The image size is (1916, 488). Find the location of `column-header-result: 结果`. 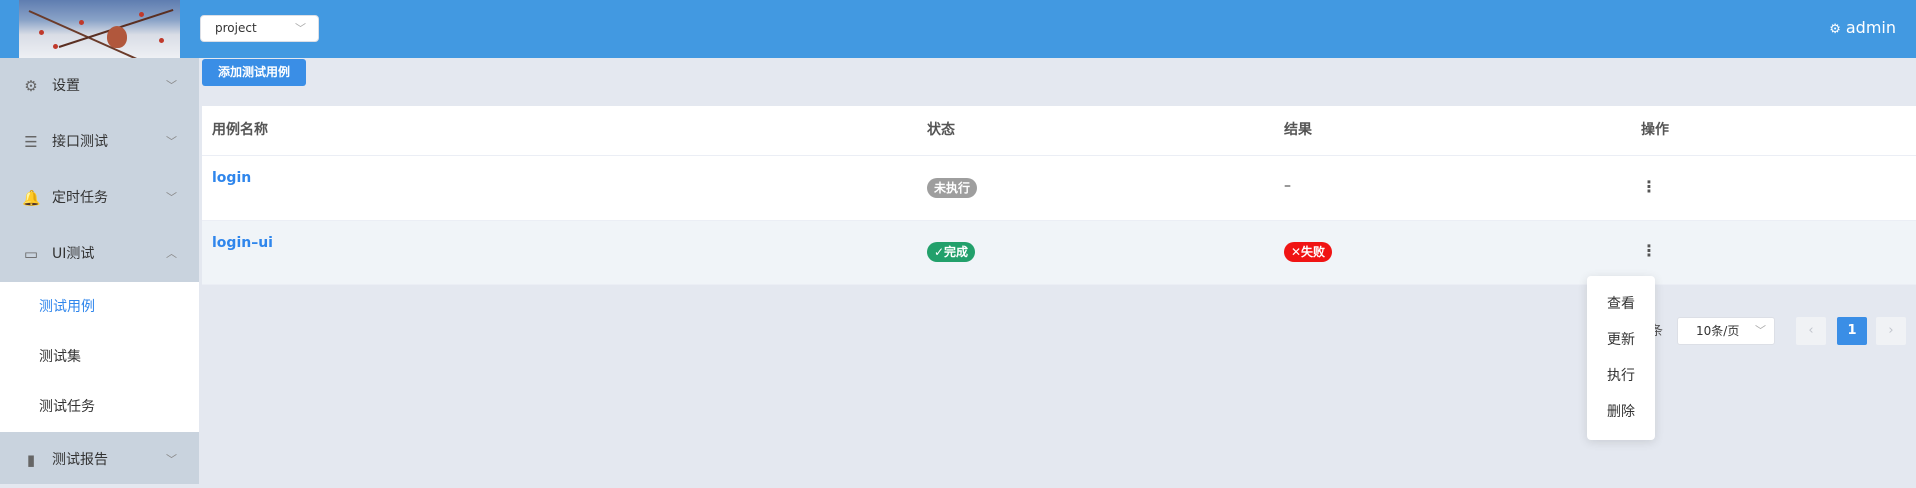

column-header-result: 结果 is located at coordinates (1298, 130).